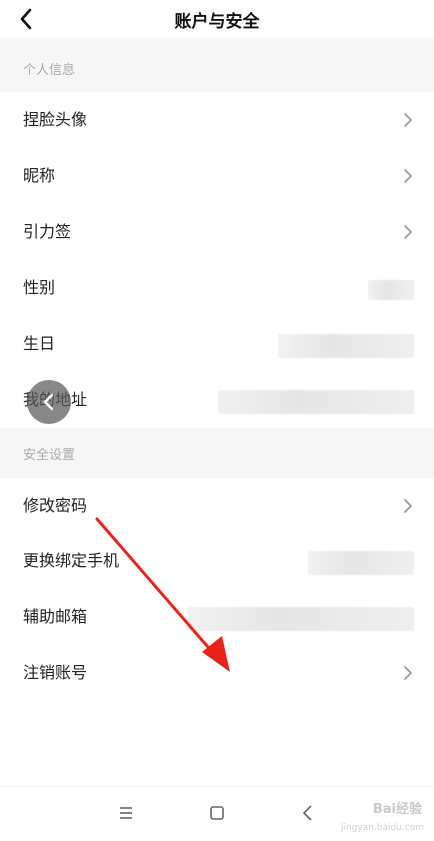  I want to click on watermark-brand: Bai经验, so click(397, 809).